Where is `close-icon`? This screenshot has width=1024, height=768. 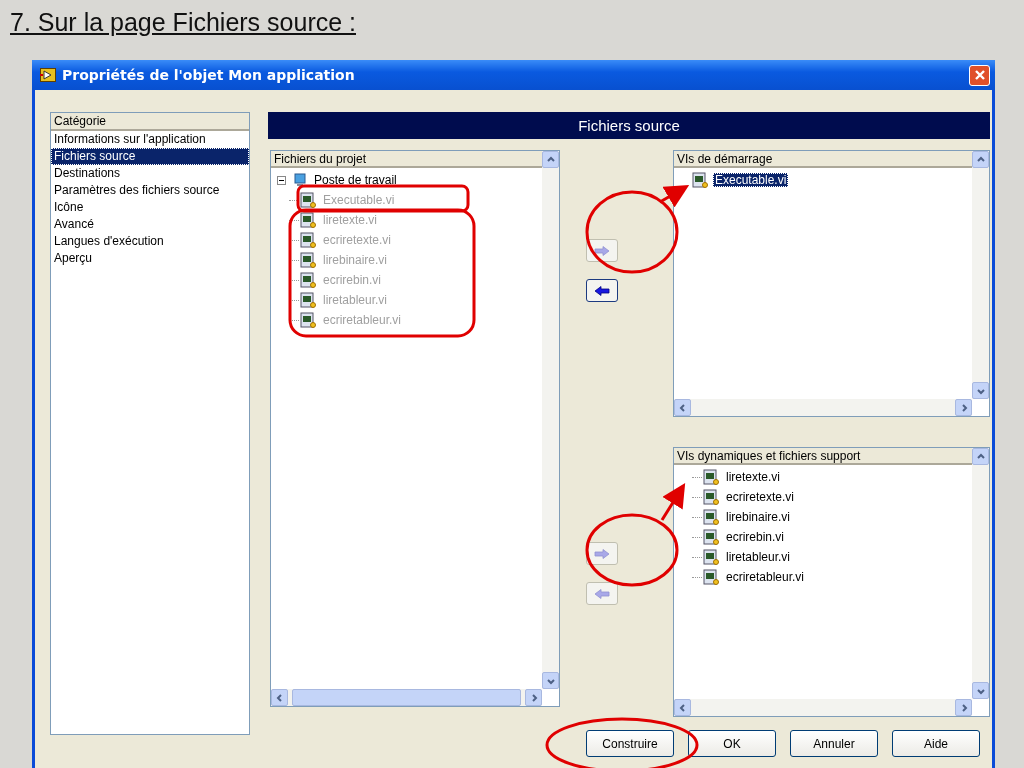
close-icon is located at coordinates (979, 75).